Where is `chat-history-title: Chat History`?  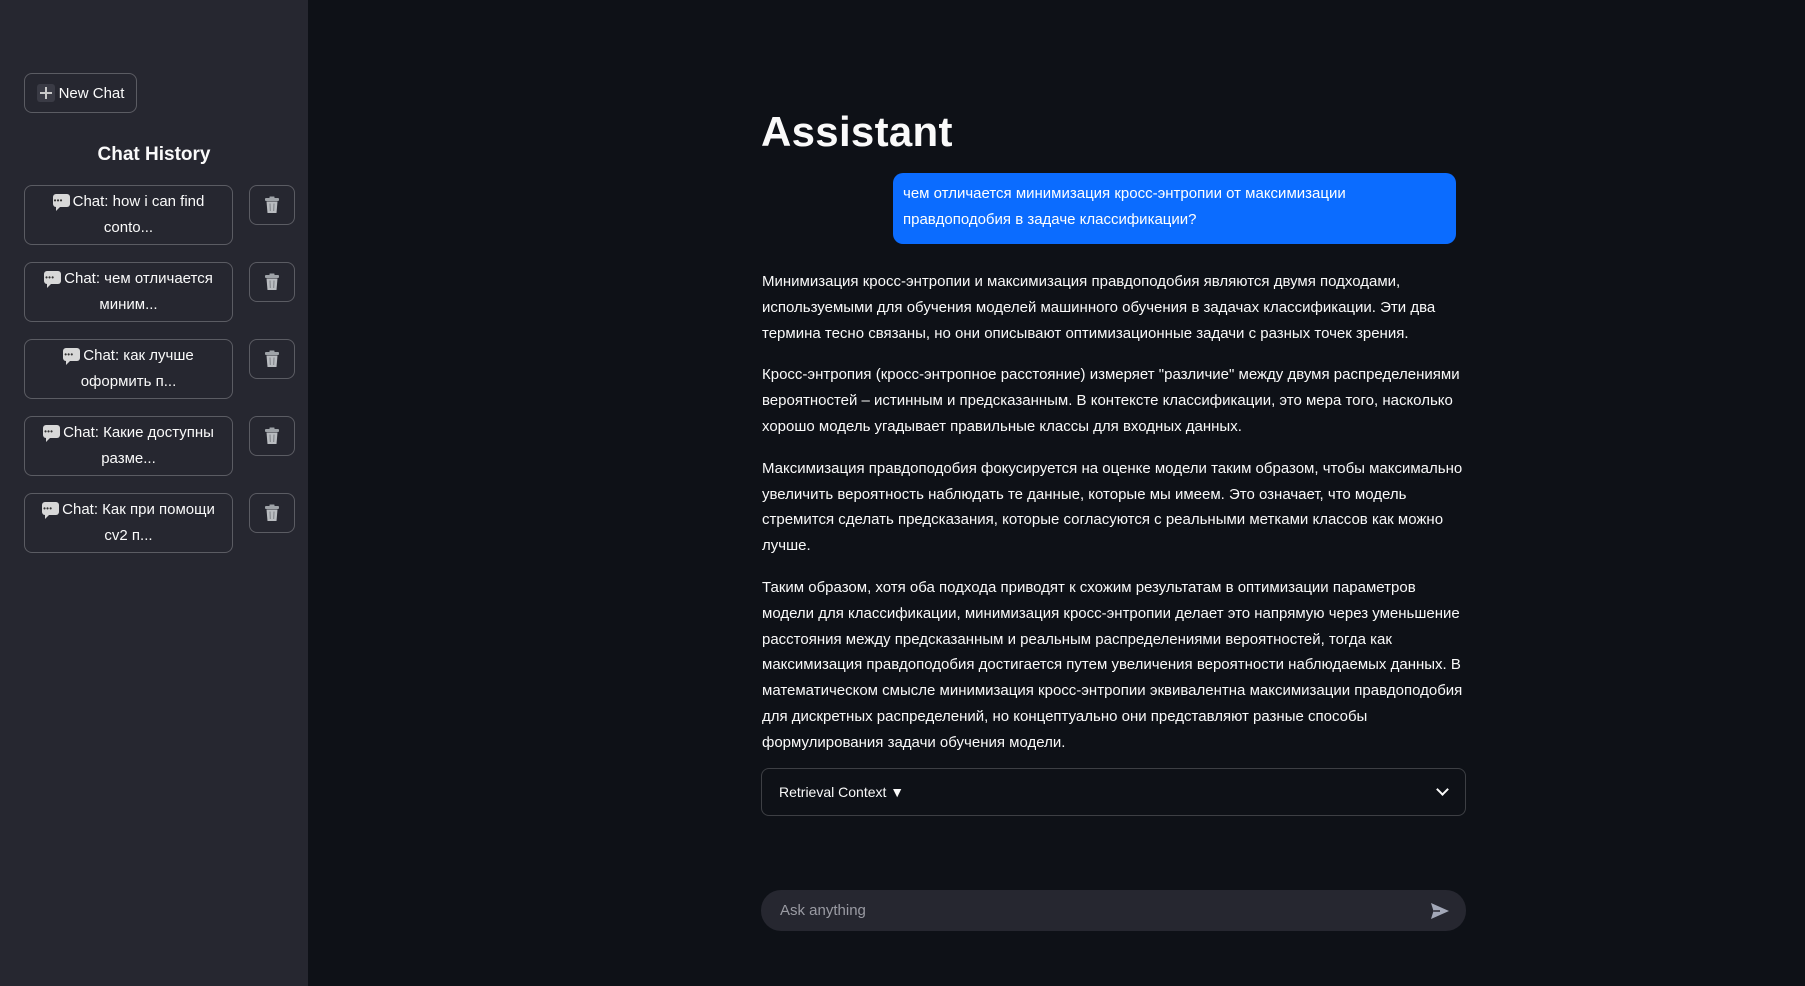 chat-history-title: Chat History is located at coordinates (154, 154).